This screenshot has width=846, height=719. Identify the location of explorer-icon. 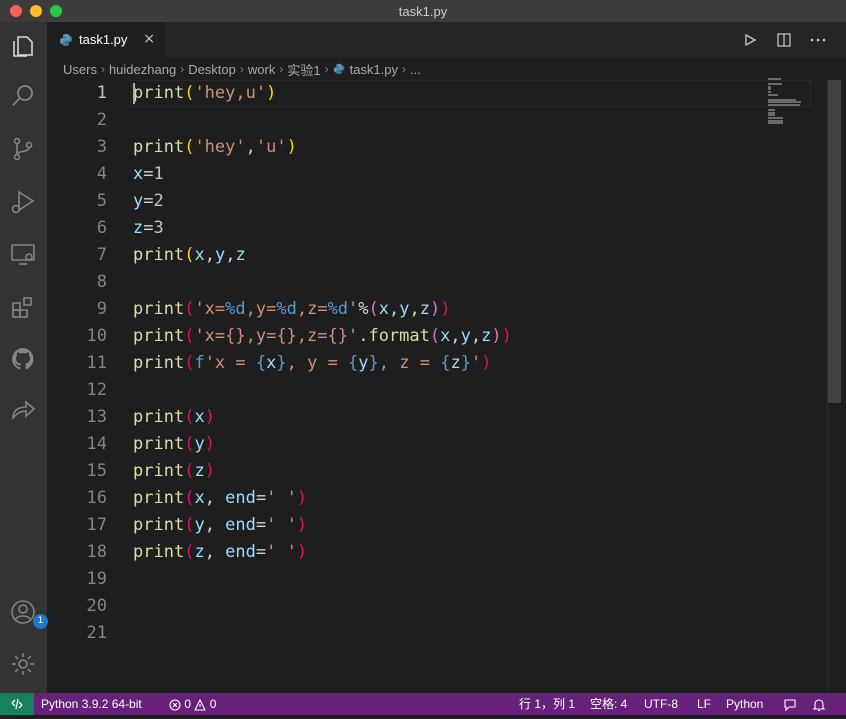
(23, 46).